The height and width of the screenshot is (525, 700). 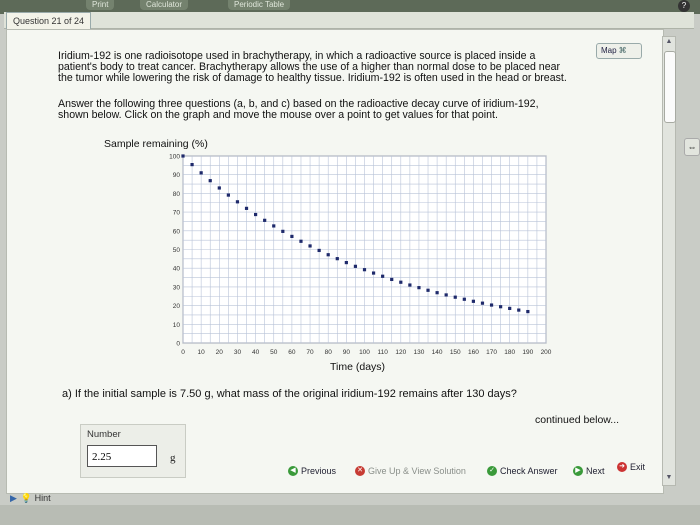 What do you see at coordinates (177, 213) in the screenshot?
I see `y-tick-label: 70` at bounding box center [177, 213].